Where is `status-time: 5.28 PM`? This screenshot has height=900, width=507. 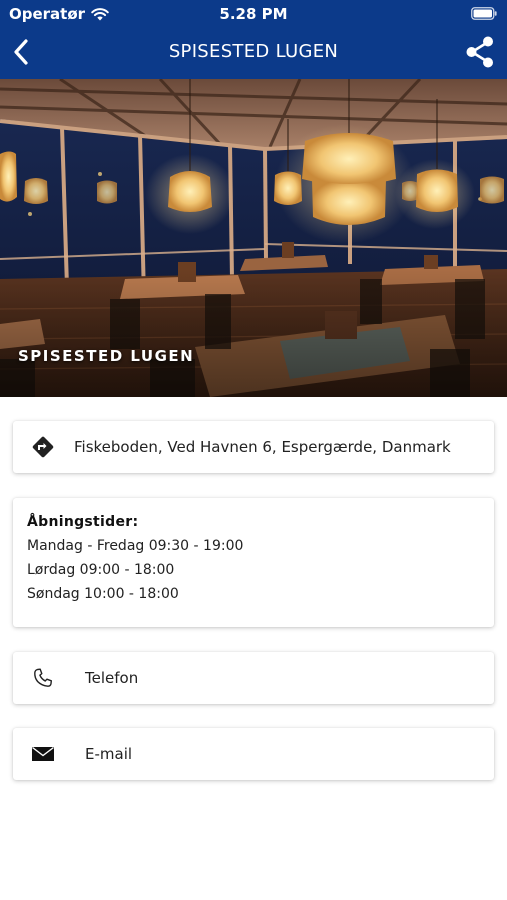
status-time: 5.28 PM is located at coordinates (253, 14).